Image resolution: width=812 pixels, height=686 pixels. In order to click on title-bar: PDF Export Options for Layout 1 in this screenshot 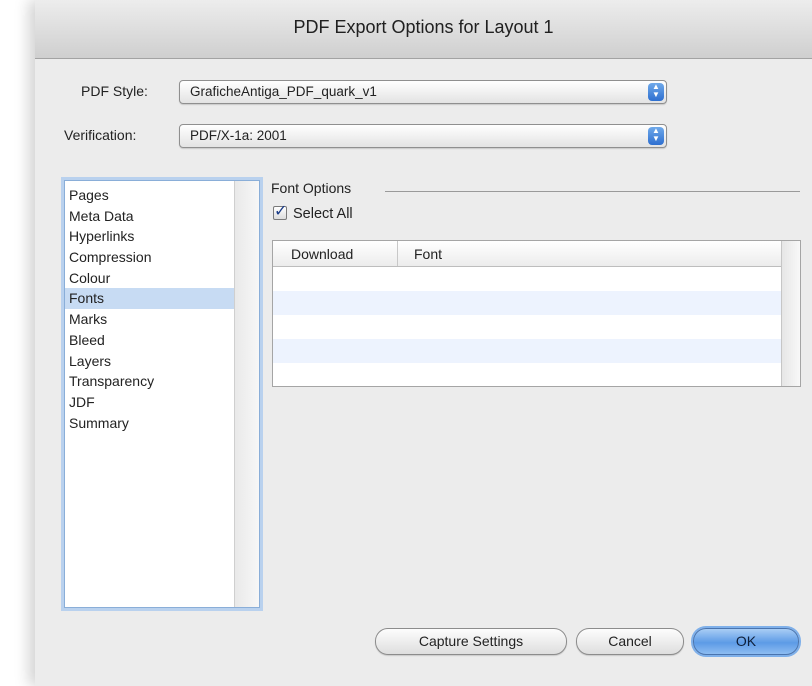, I will do `click(423, 29)`.